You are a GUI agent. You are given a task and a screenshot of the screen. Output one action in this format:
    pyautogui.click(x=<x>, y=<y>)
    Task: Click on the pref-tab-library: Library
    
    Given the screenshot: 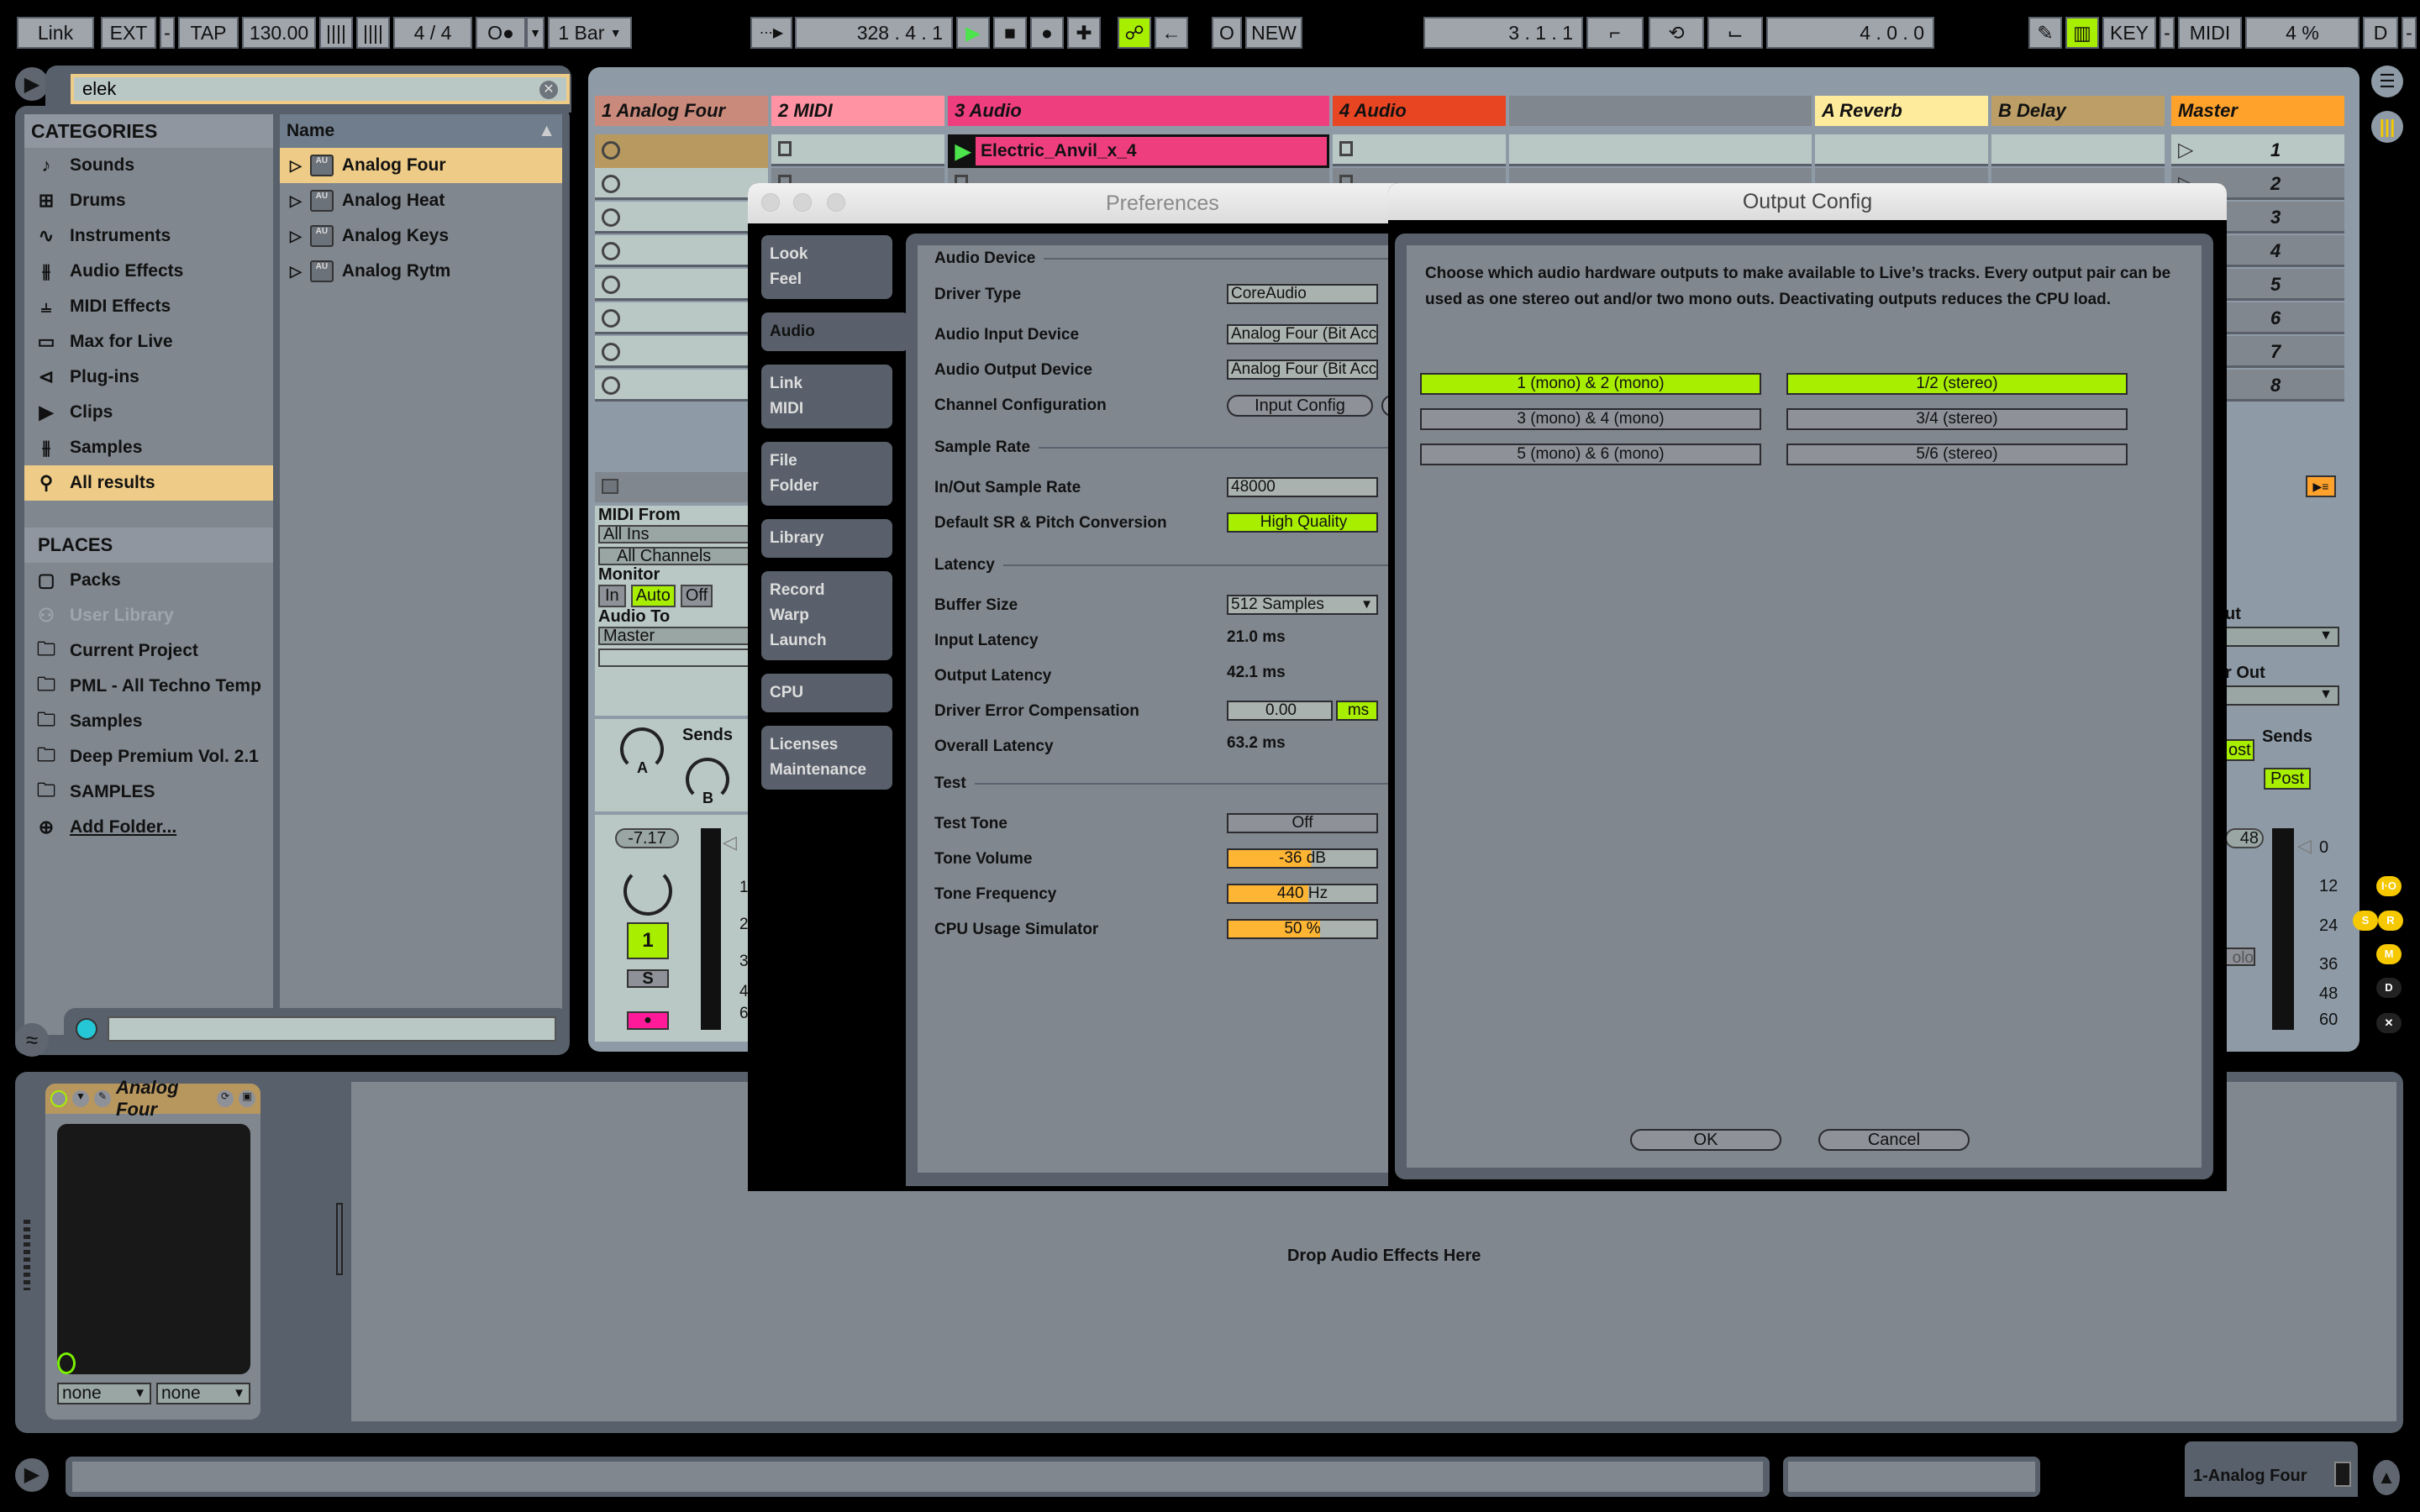 What is the action you would take?
    pyautogui.click(x=826, y=538)
    